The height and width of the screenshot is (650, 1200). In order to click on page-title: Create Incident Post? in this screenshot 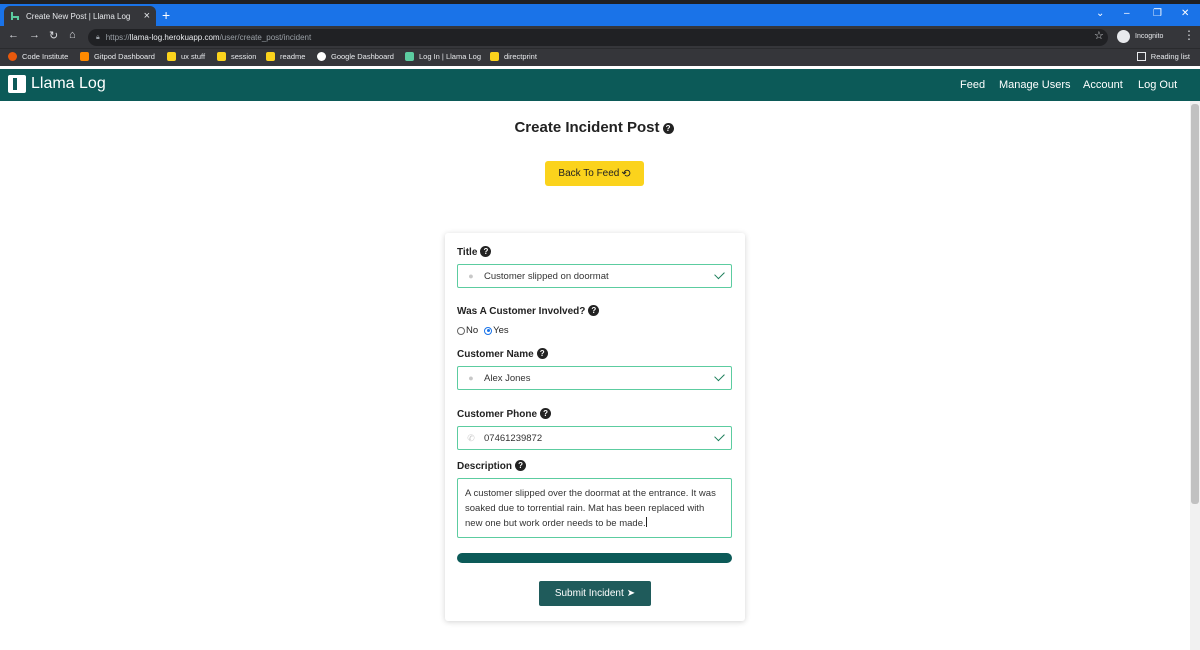, I will do `click(594, 127)`.